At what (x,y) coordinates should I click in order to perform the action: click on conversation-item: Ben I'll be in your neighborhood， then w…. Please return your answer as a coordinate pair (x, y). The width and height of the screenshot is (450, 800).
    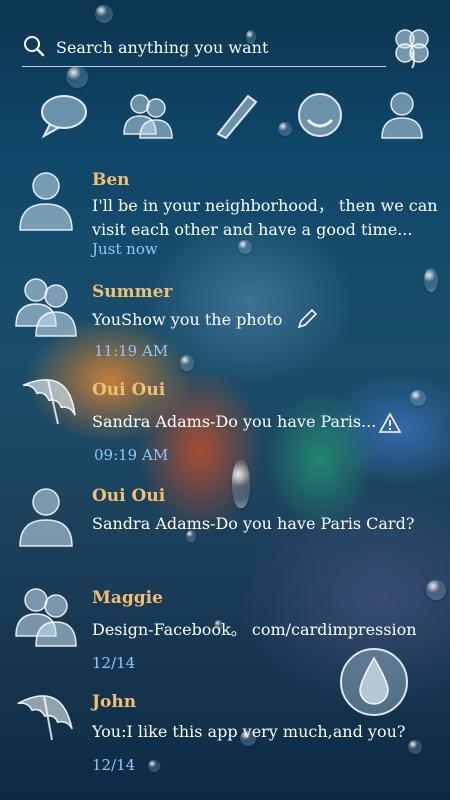
    Looking at the image, I should click on (225, 218).